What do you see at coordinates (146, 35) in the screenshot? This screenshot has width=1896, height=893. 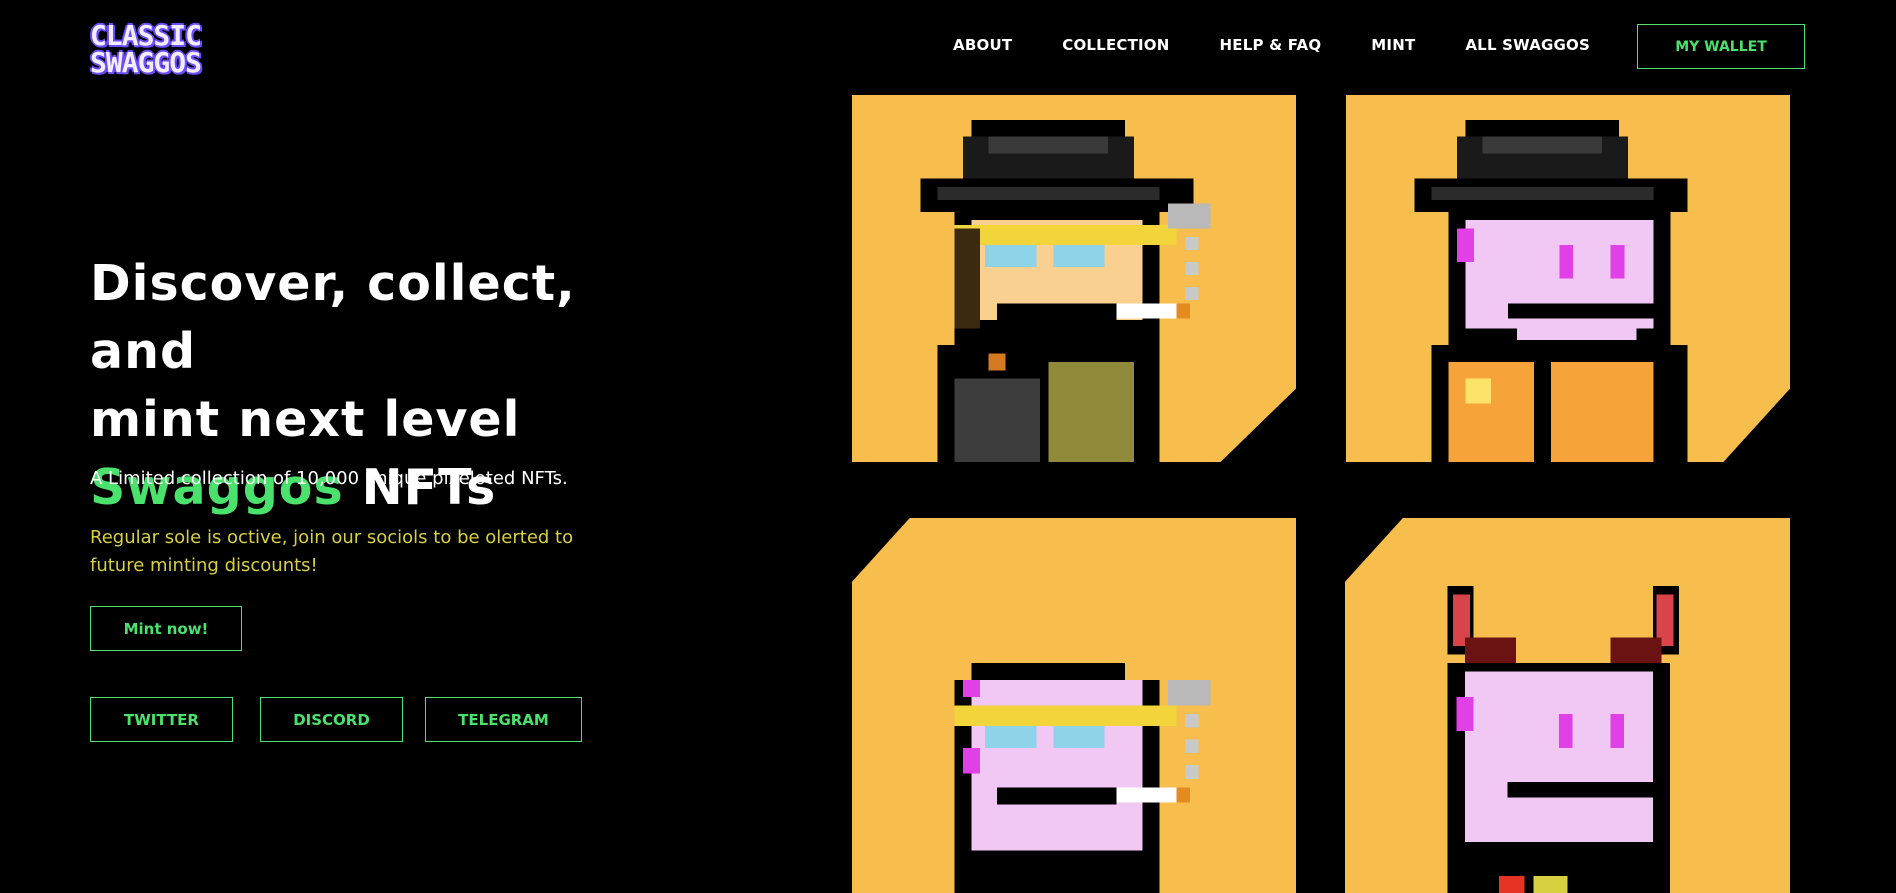 I see `logo-line-1: CLASSIC` at bounding box center [146, 35].